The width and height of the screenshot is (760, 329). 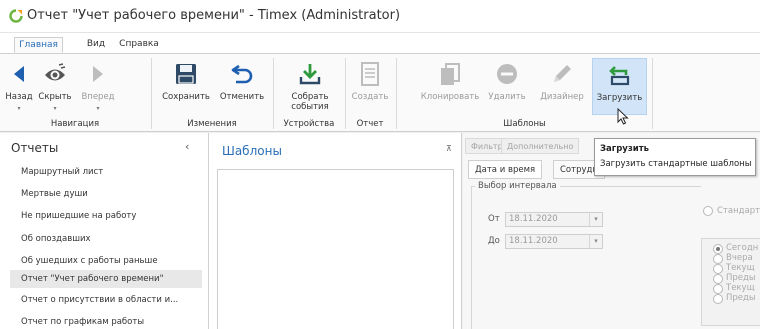 What do you see at coordinates (252, 151) in the screenshot?
I see `templates-title: Шаблоны` at bounding box center [252, 151].